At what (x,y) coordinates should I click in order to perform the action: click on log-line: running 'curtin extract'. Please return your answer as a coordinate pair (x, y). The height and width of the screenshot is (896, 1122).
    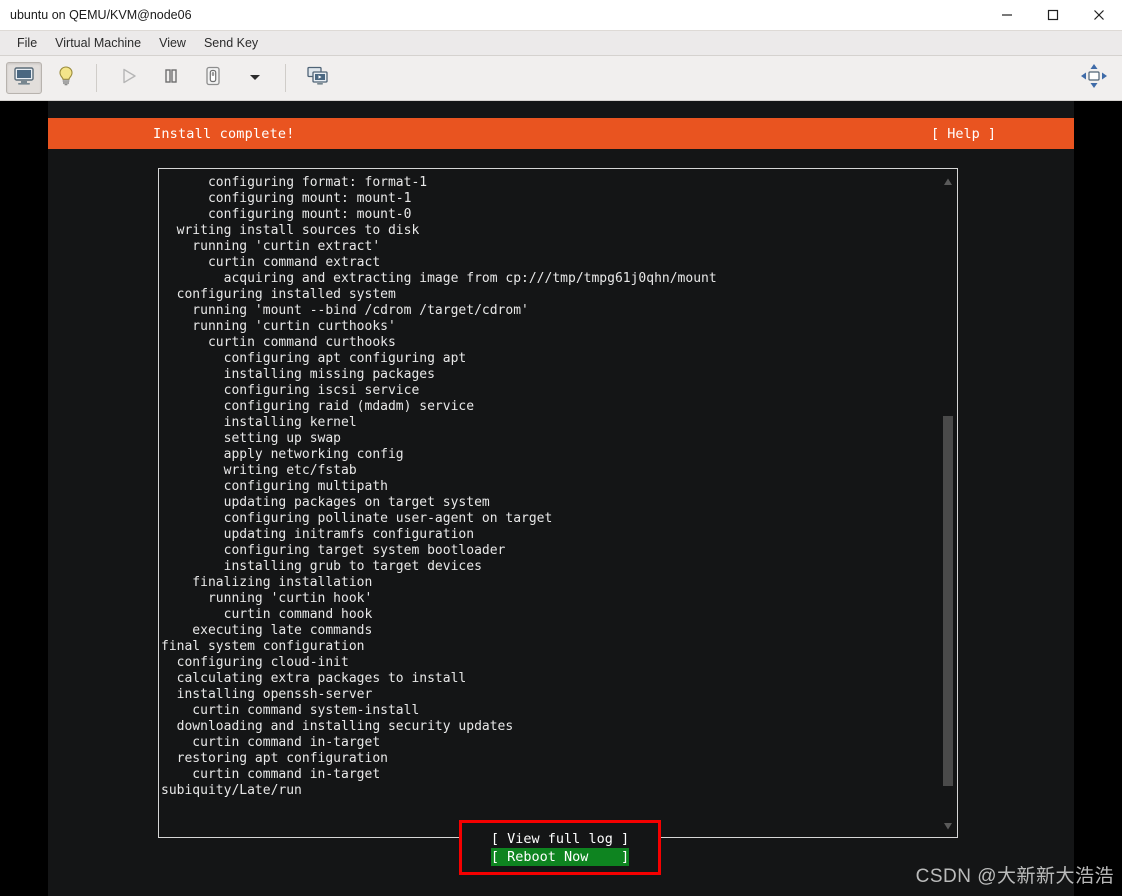
    Looking at the image, I should click on (271, 246).